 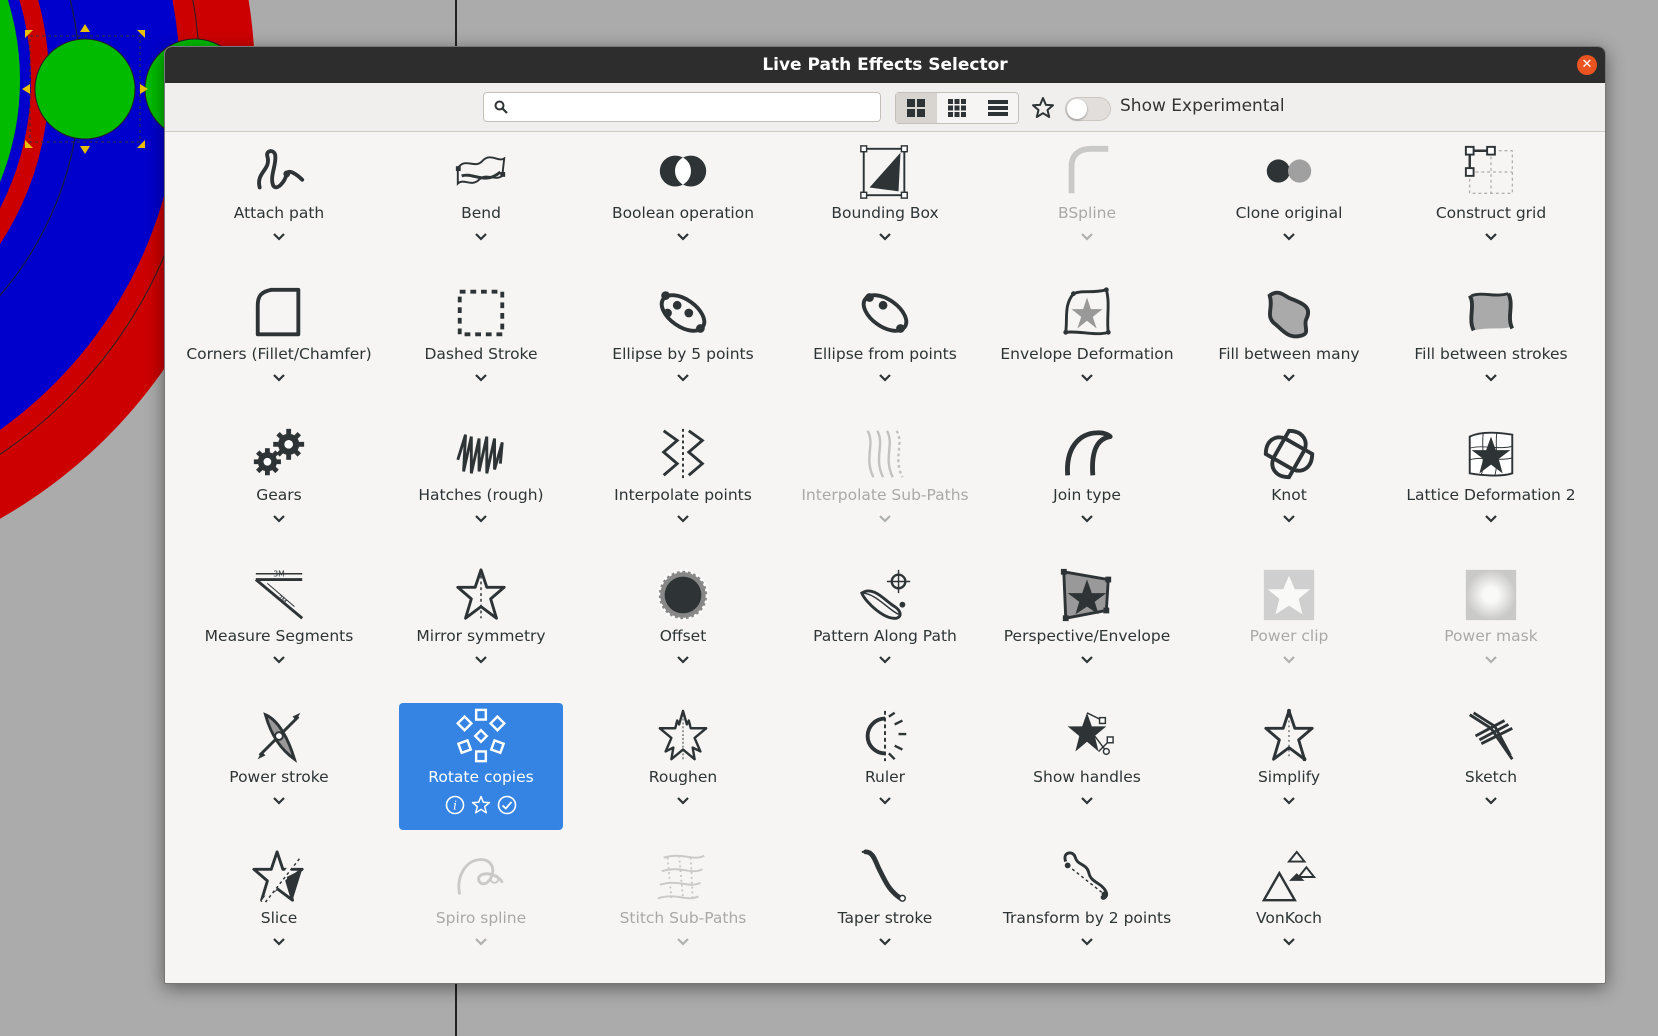 What do you see at coordinates (1088, 109) in the screenshot?
I see `show-experimental-toggle` at bounding box center [1088, 109].